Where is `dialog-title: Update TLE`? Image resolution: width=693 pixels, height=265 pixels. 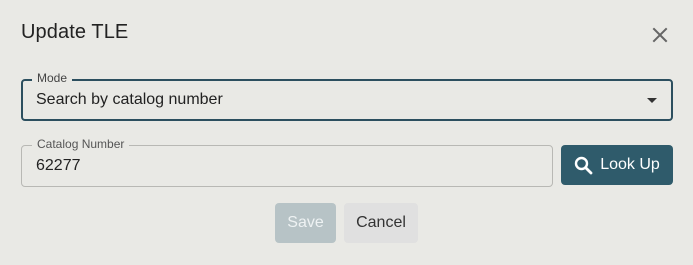
dialog-title: Update TLE is located at coordinates (75, 32).